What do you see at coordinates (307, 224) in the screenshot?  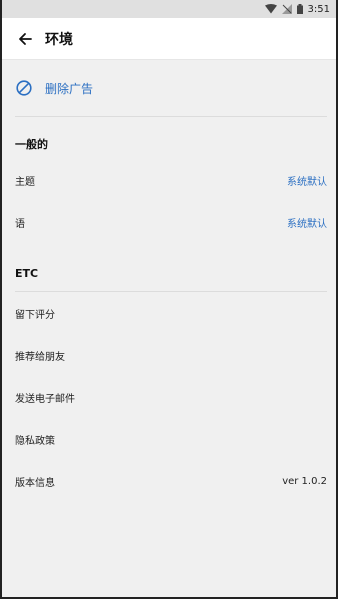 I see `language-value: 系统默认` at bounding box center [307, 224].